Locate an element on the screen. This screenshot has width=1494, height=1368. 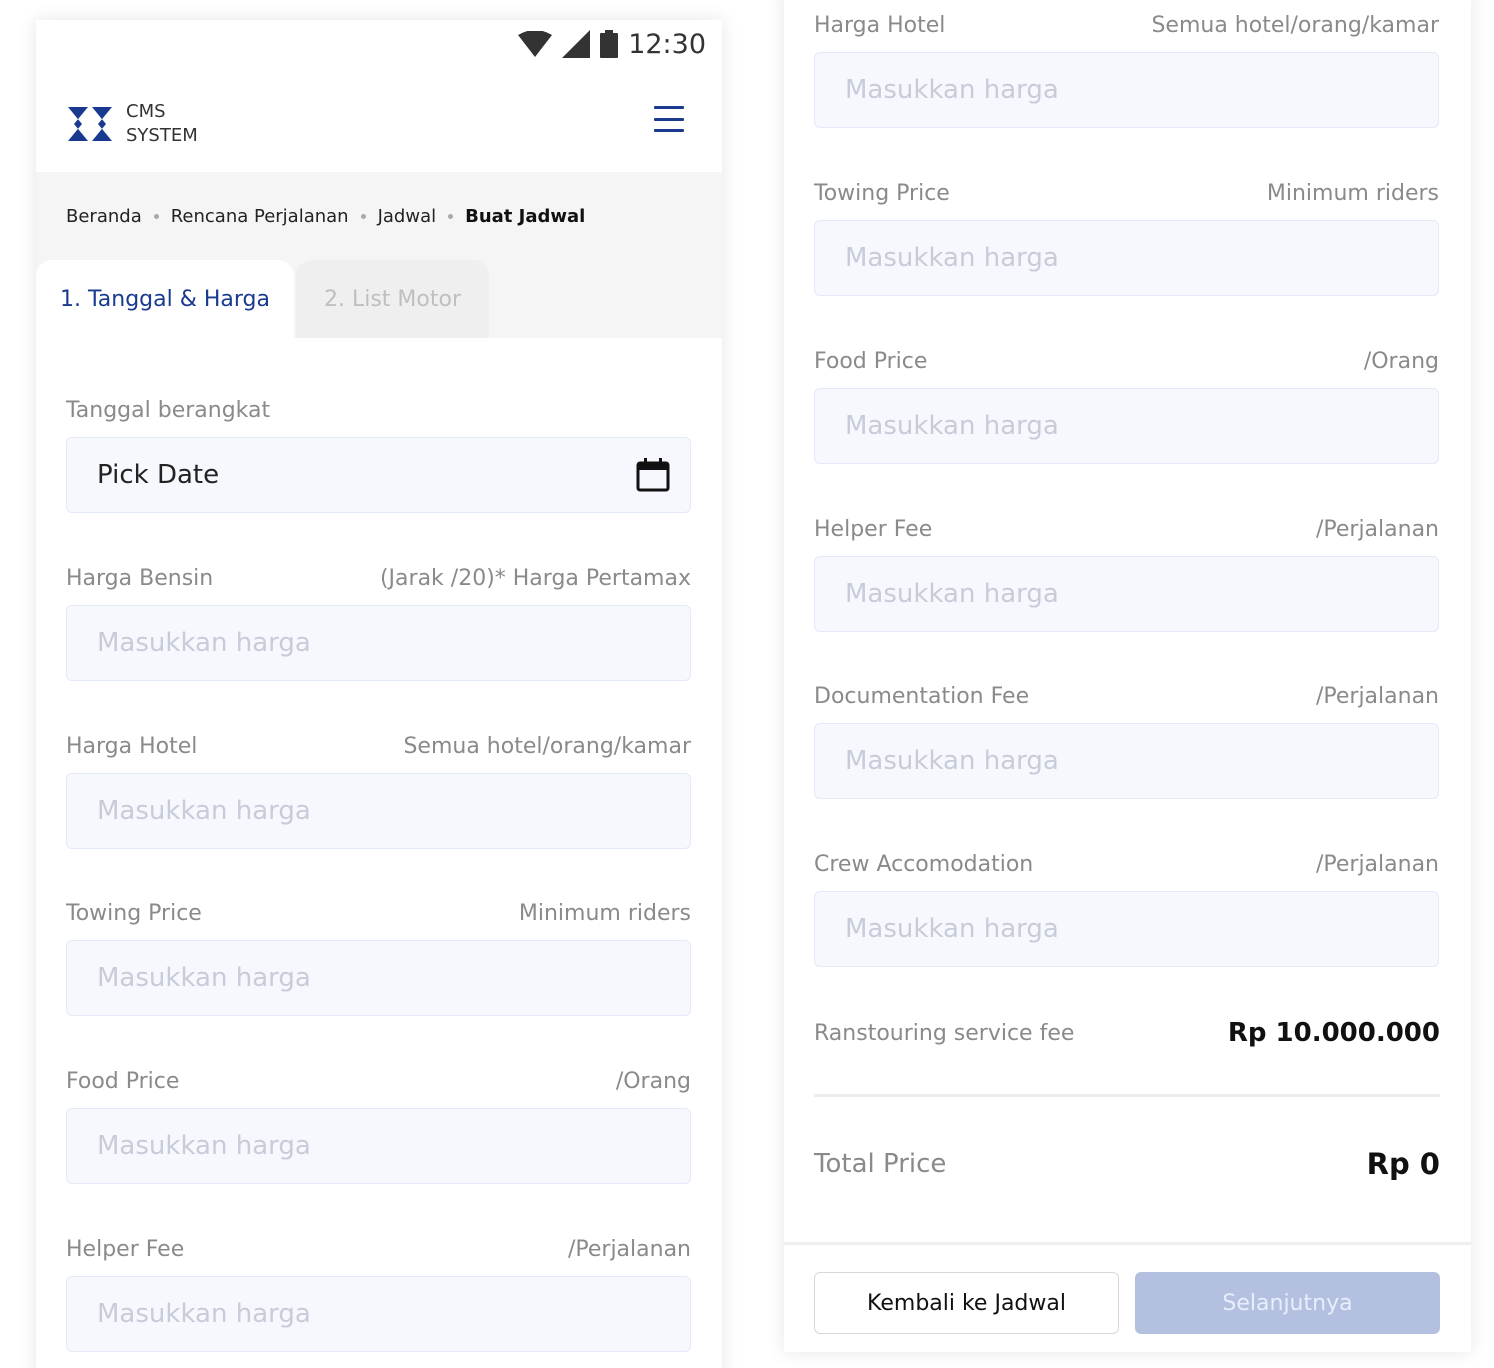
field-label: Harga Bensin is located at coordinates (140, 578).